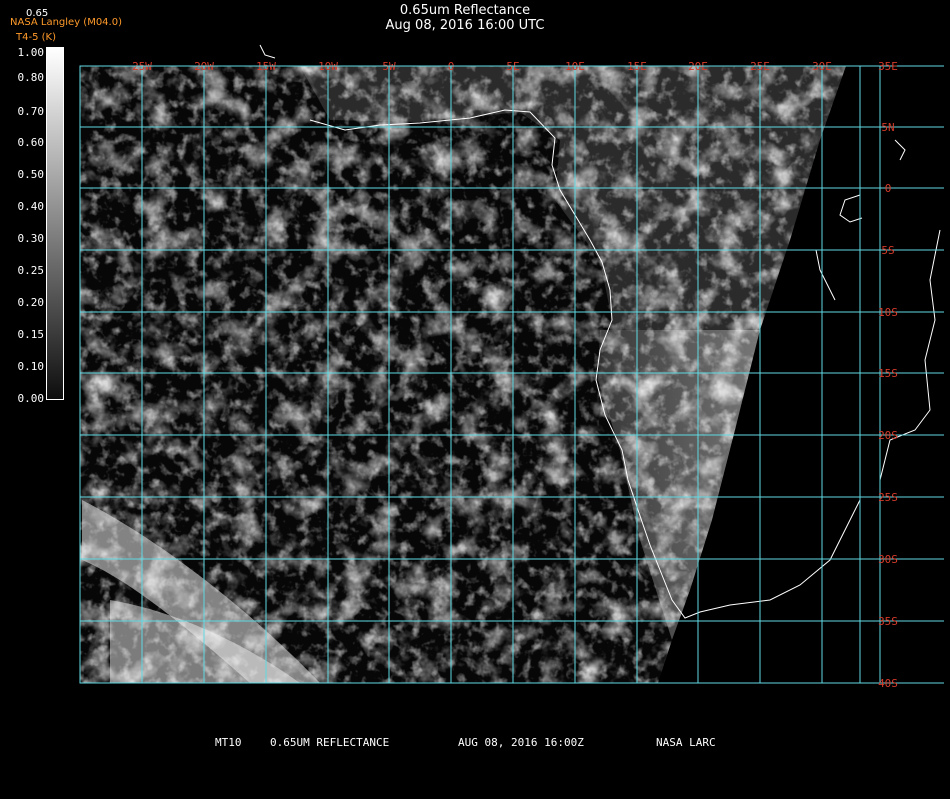  Describe the element at coordinates (888, 435) in the screenshot. I see `lat-label: 20S` at that location.